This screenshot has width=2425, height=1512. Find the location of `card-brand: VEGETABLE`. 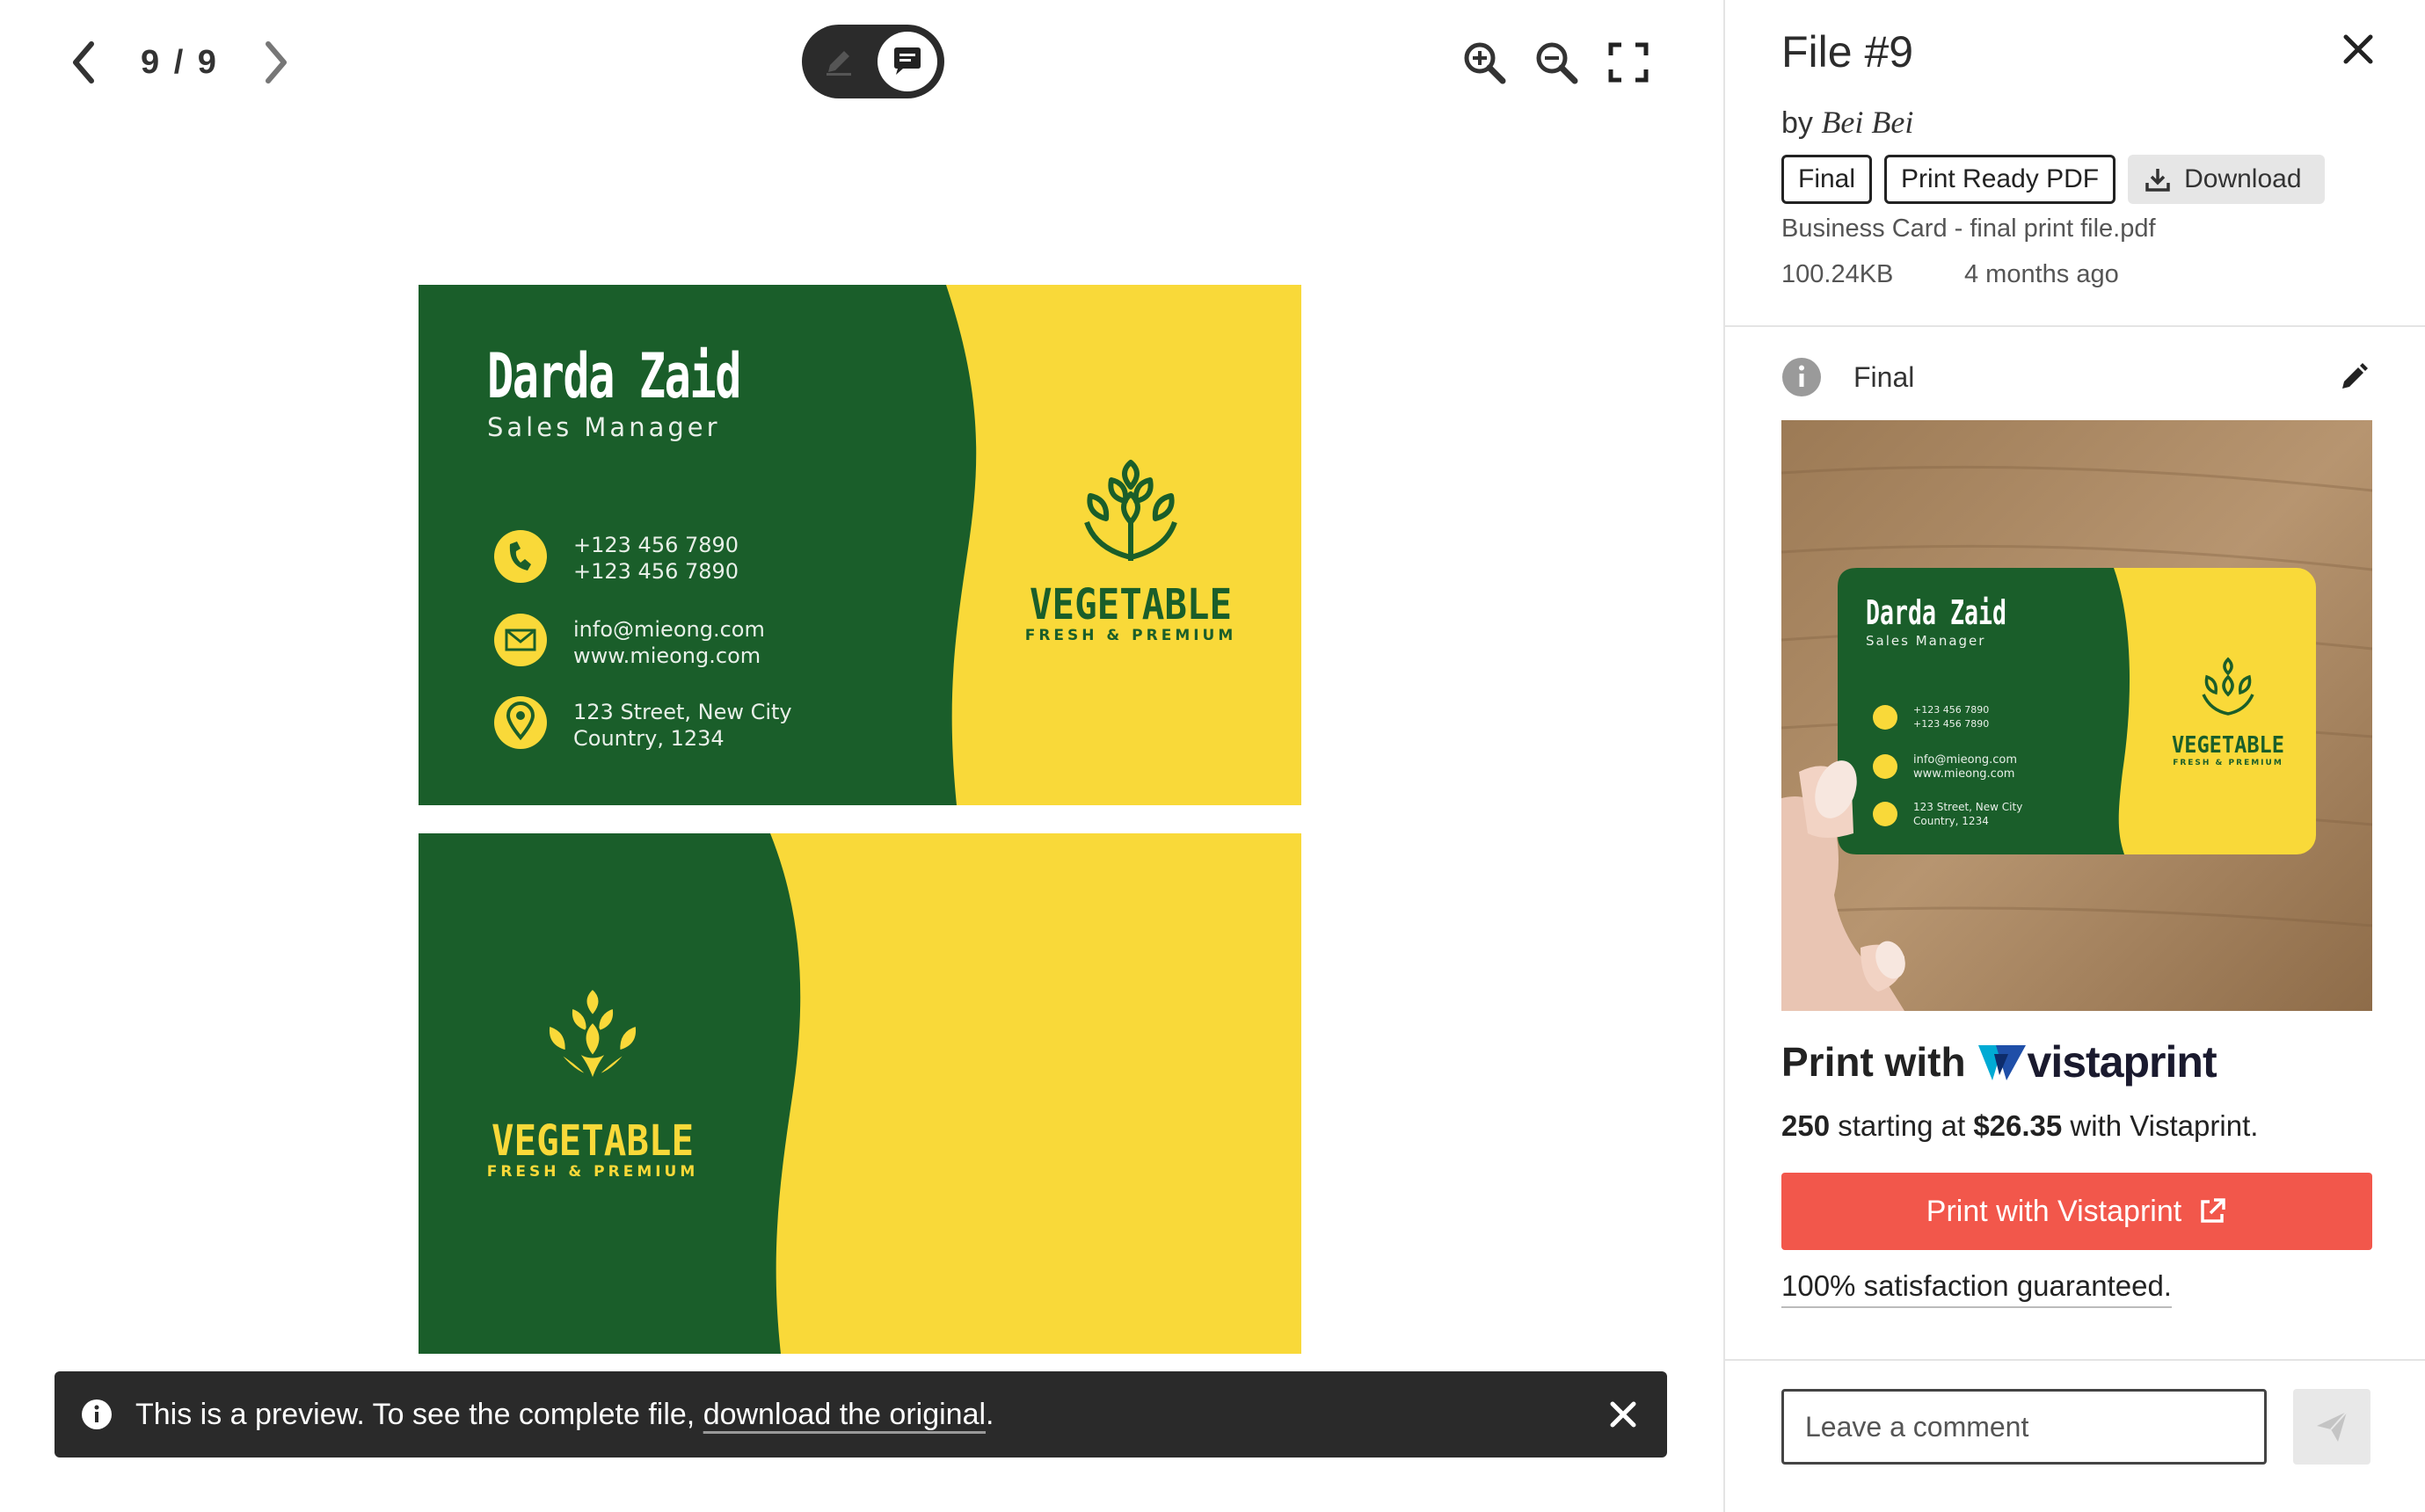

card-brand: VEGETABLE is located at coordinates (1131, 605).